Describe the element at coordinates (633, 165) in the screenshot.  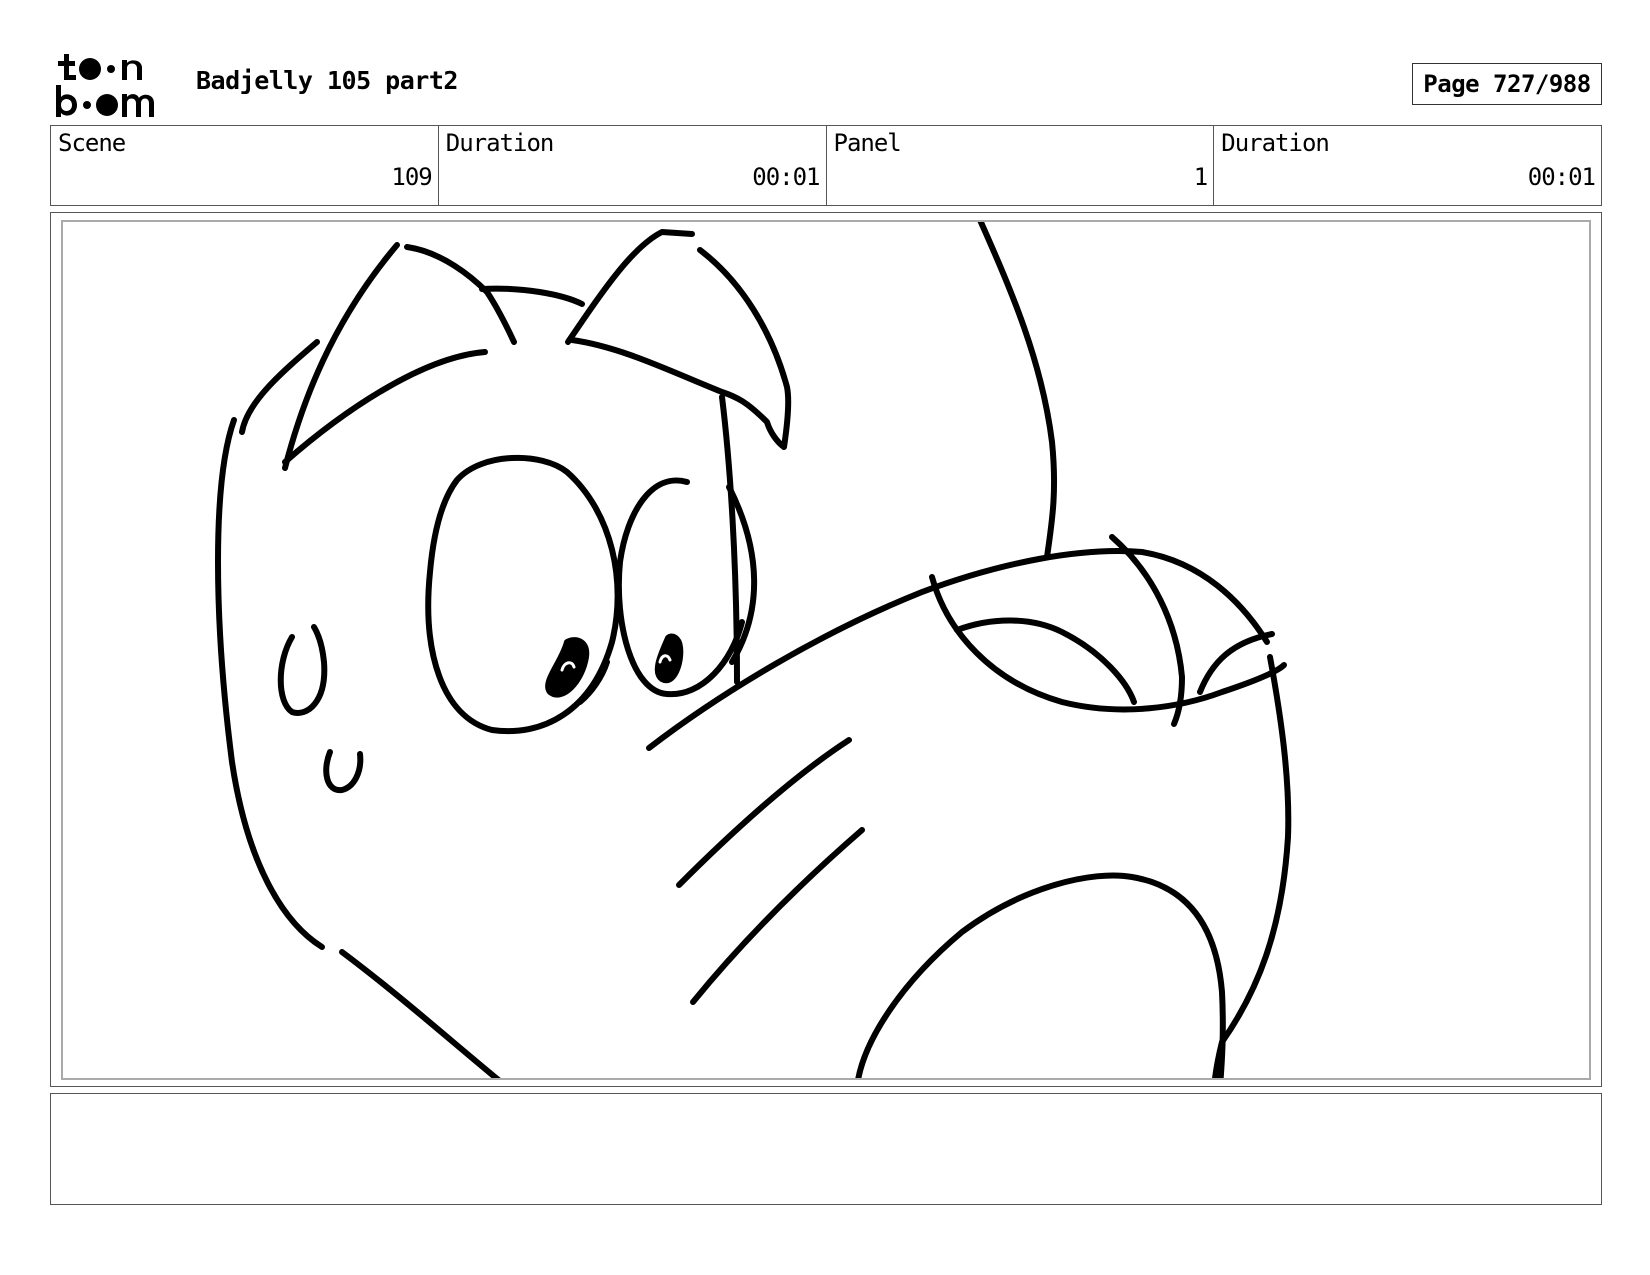
I see `scene-duration-cell: Duration 00:01` at that location.